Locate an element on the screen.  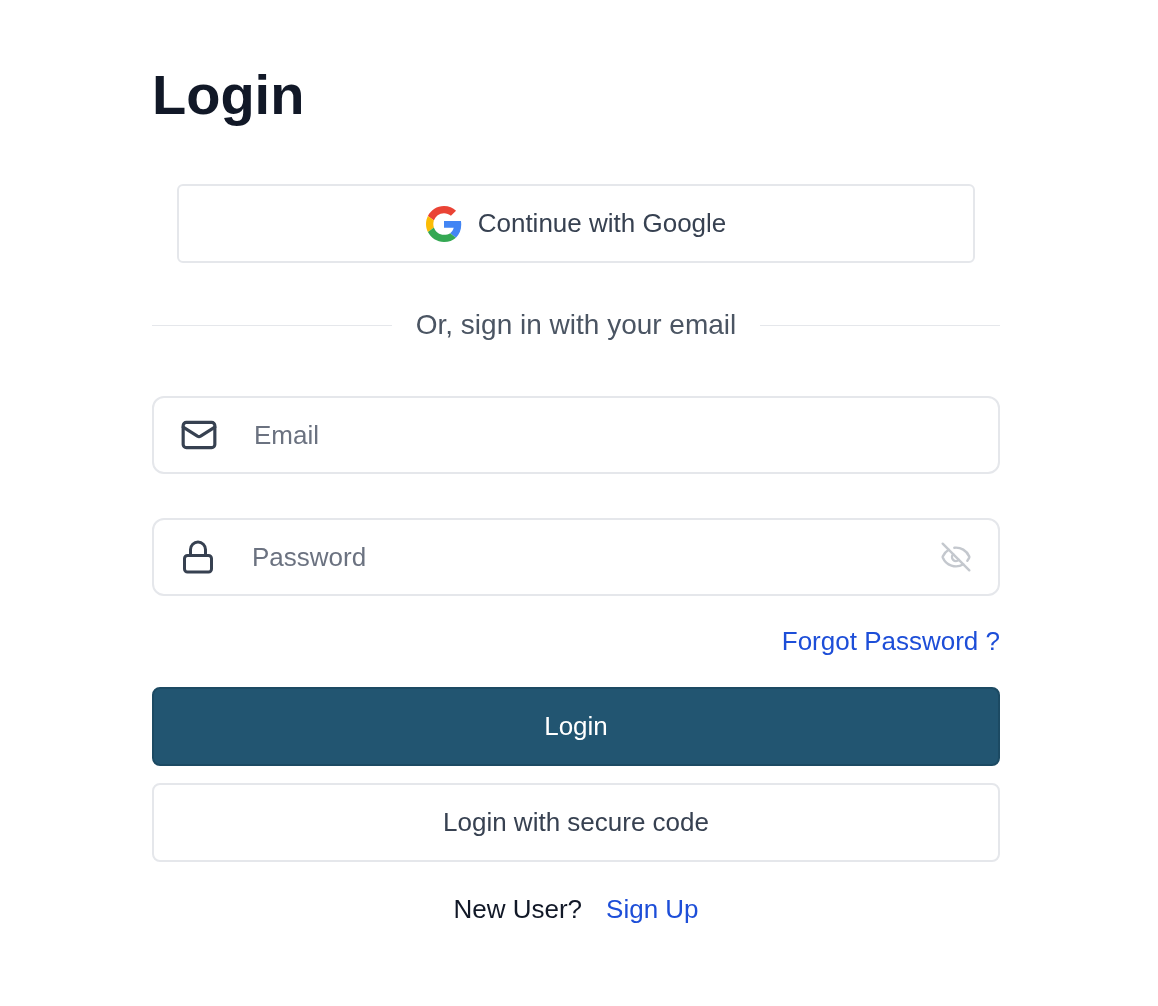
email-input: Email is located at coordinates (612, 435).